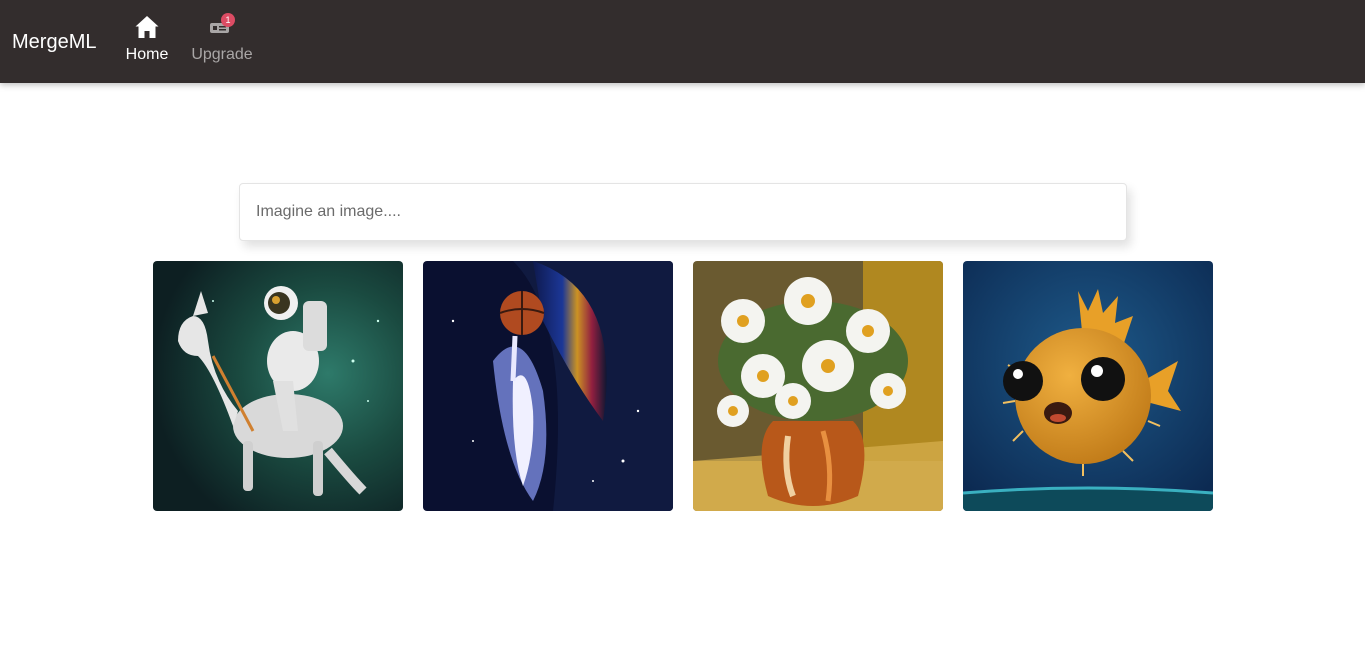 Image resolution: width=1365 pixels, height=655 pixels. Describe the element at coordinates (222, 38) in the screenshot. I see `nav-upgrade: 1 Upgrade` at that location.